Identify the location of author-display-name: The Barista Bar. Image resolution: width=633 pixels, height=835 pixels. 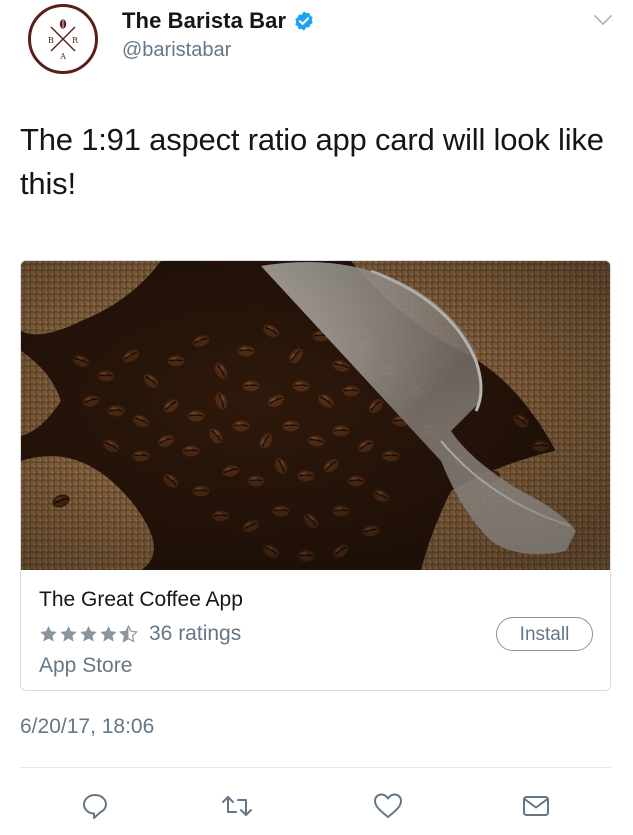
(204, 21).